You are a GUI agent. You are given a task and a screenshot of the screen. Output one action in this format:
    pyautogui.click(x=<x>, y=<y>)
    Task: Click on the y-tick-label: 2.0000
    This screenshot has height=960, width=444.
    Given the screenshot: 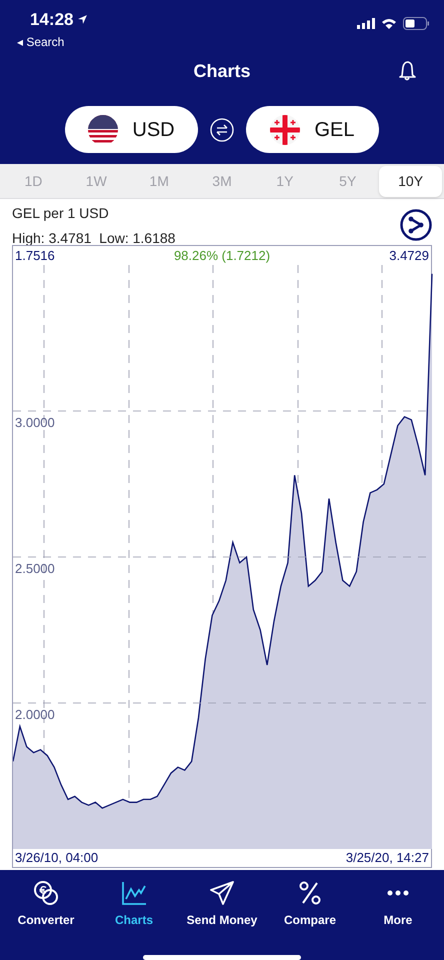 What is the action you would take?
    pyautogui.click(x=35, y=714)
    